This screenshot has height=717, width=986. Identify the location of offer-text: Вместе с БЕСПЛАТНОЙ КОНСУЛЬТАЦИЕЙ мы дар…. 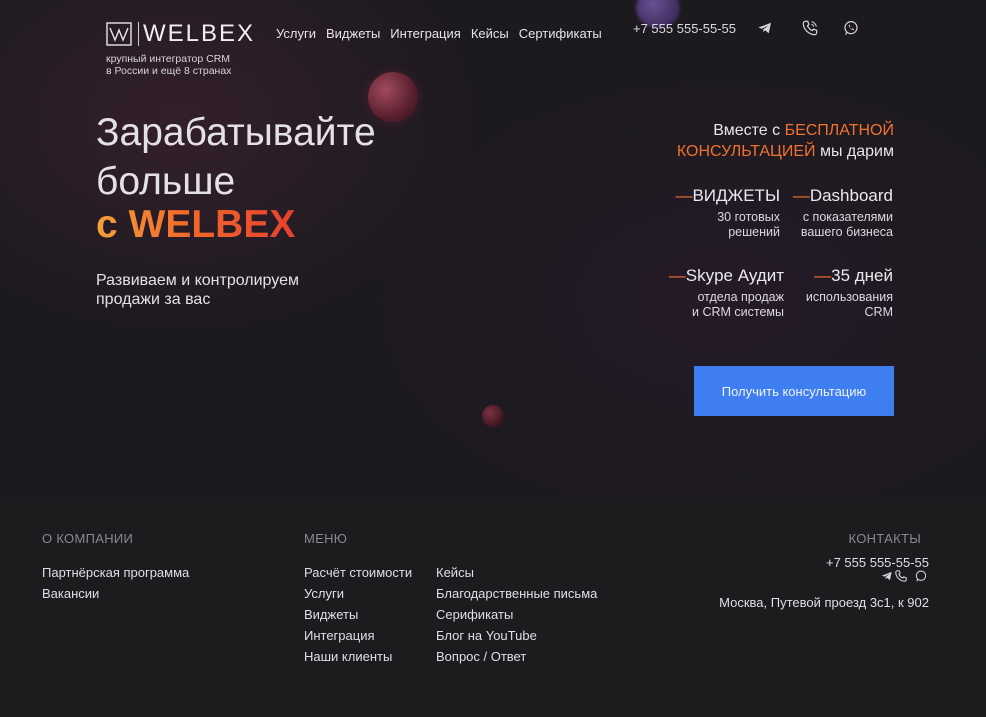
(785, 141).